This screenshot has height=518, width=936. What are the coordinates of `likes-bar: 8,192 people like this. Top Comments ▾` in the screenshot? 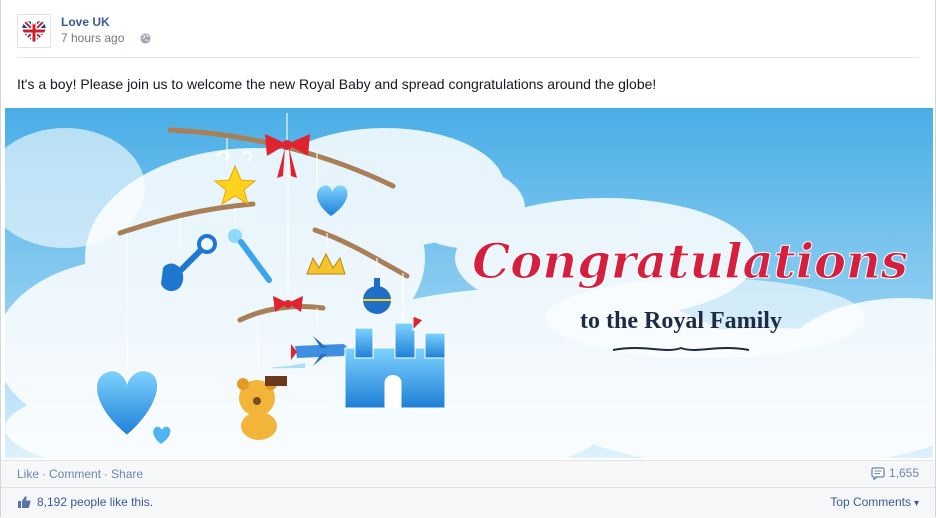 It's located at (468, 502).